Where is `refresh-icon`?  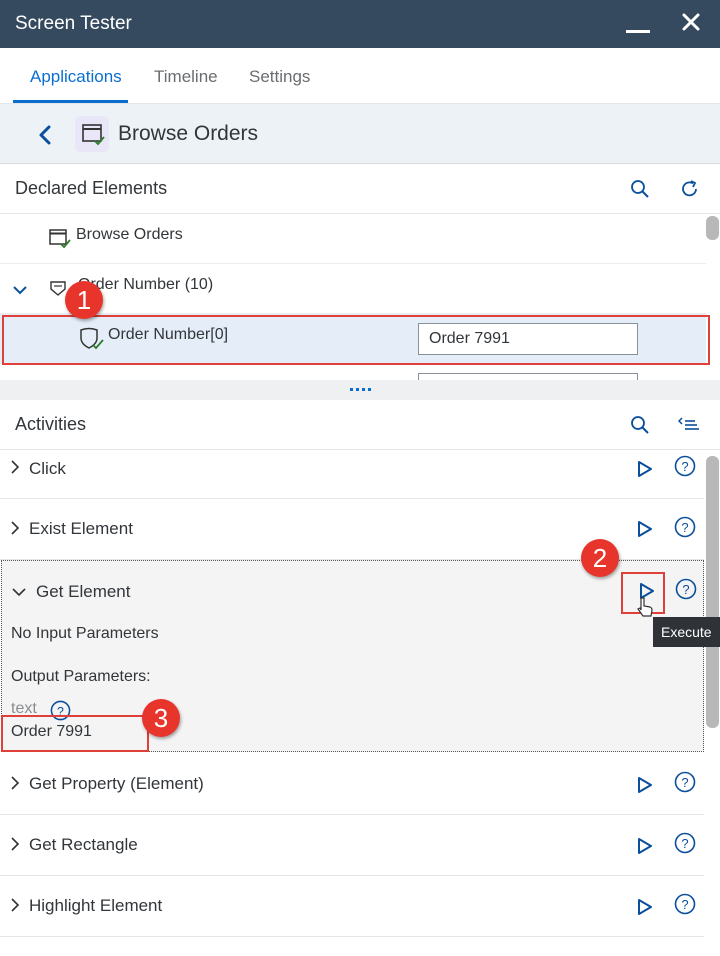 refresh-icon is located at coordinates (690, 189).